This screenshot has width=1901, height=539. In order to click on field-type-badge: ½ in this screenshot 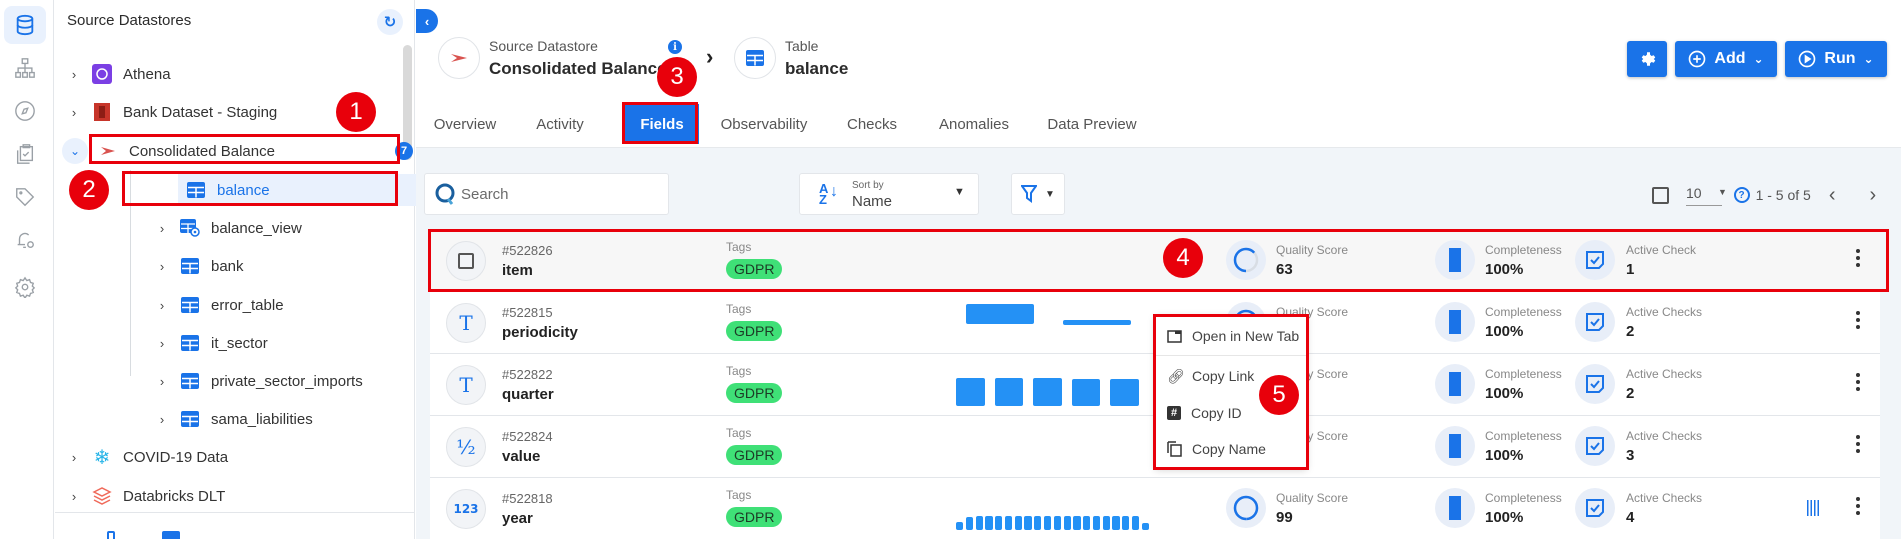, I will do `click(466, 447)`.